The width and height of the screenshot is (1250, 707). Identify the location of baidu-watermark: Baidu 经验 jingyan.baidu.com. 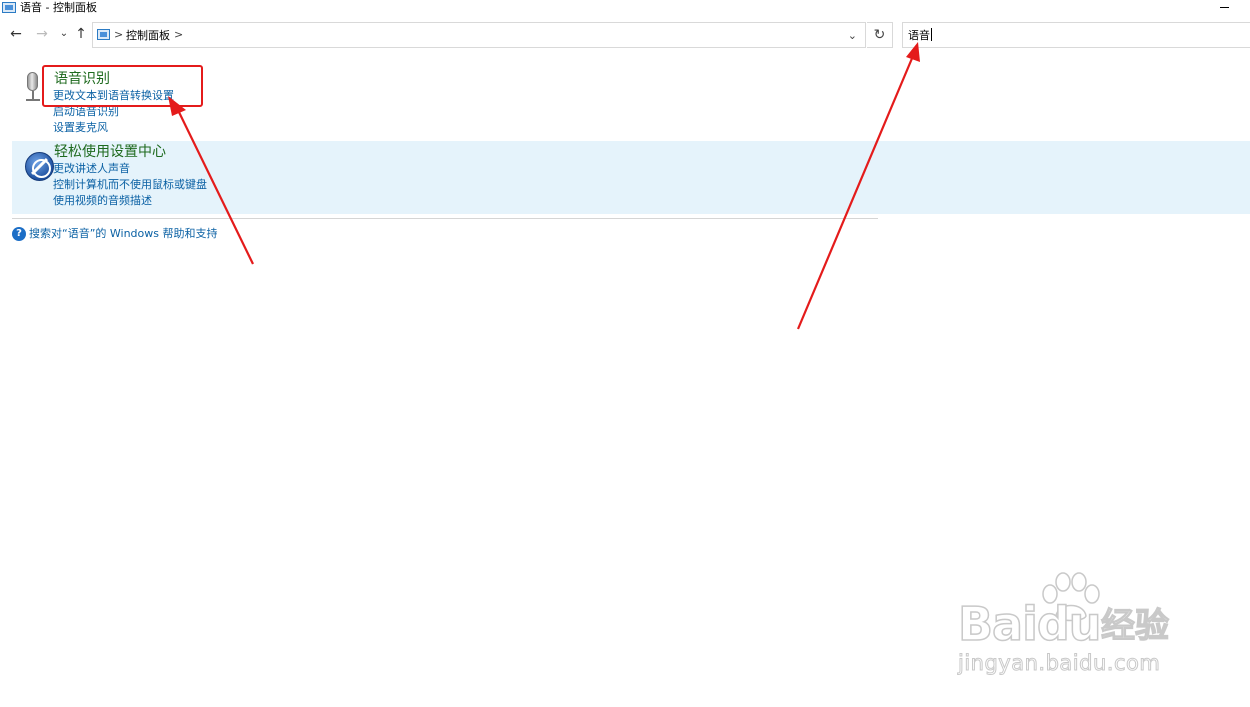
(1077, 627).